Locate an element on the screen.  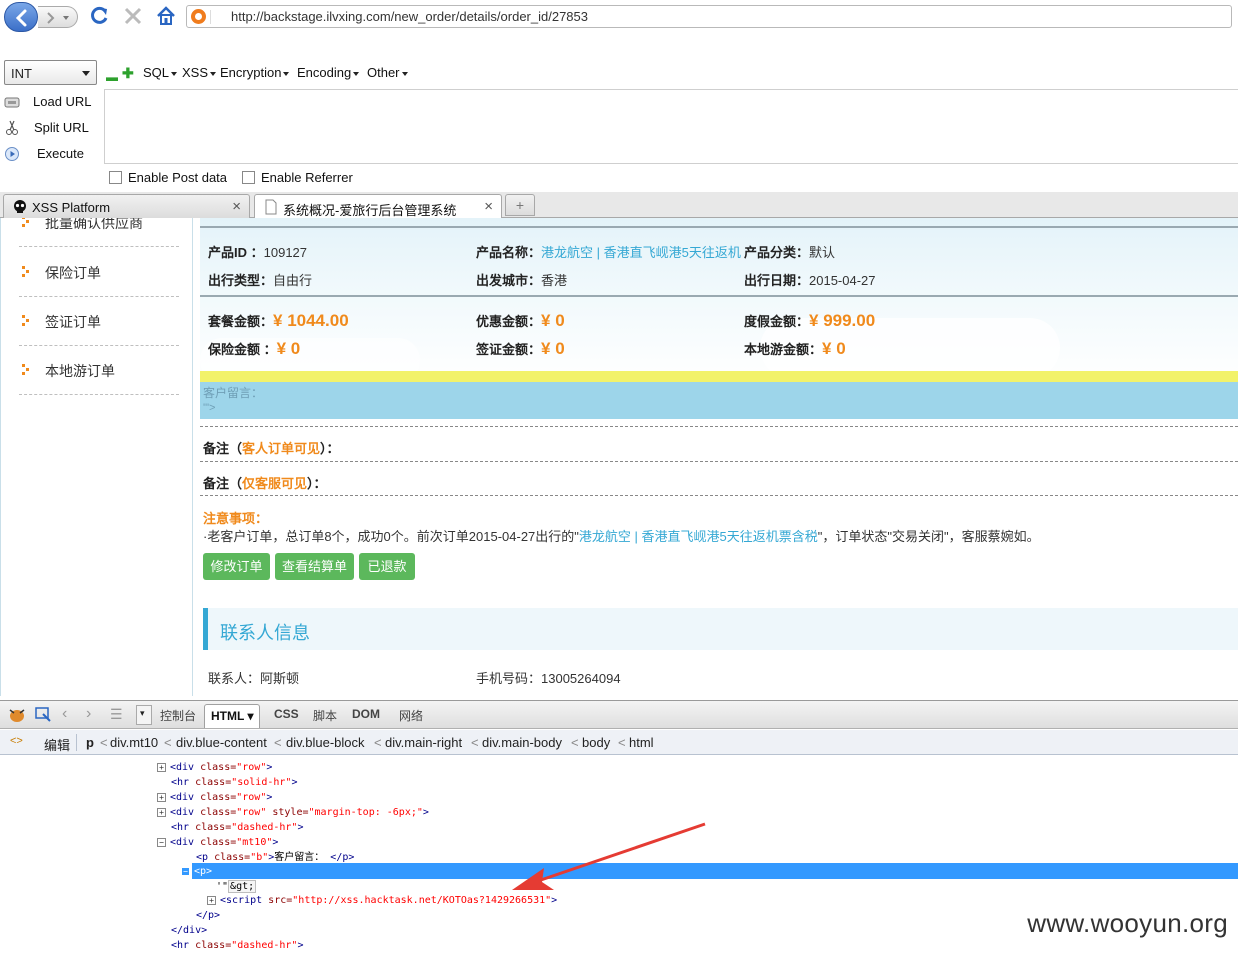
execute-button: Execute is located at coordinates (52, 155).